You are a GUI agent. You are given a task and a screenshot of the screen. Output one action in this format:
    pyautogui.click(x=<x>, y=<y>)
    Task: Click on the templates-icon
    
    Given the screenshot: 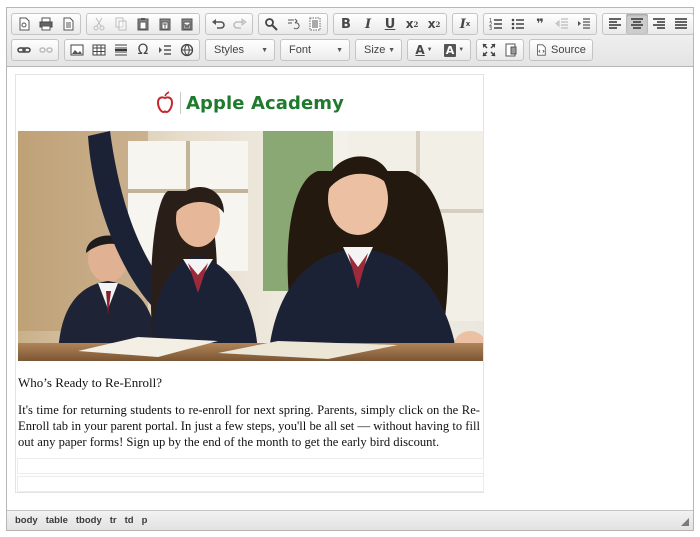 What is the action you would take?
    pyautogui.click(x=68, y=24)
    